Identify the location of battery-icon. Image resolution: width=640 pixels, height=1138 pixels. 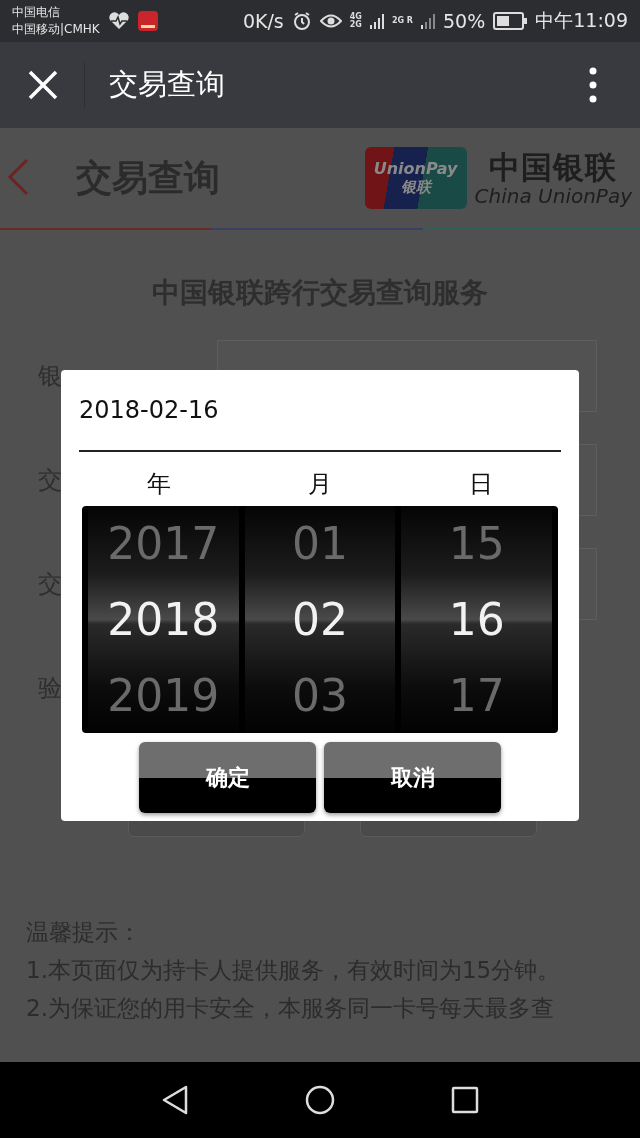
(510, 21).